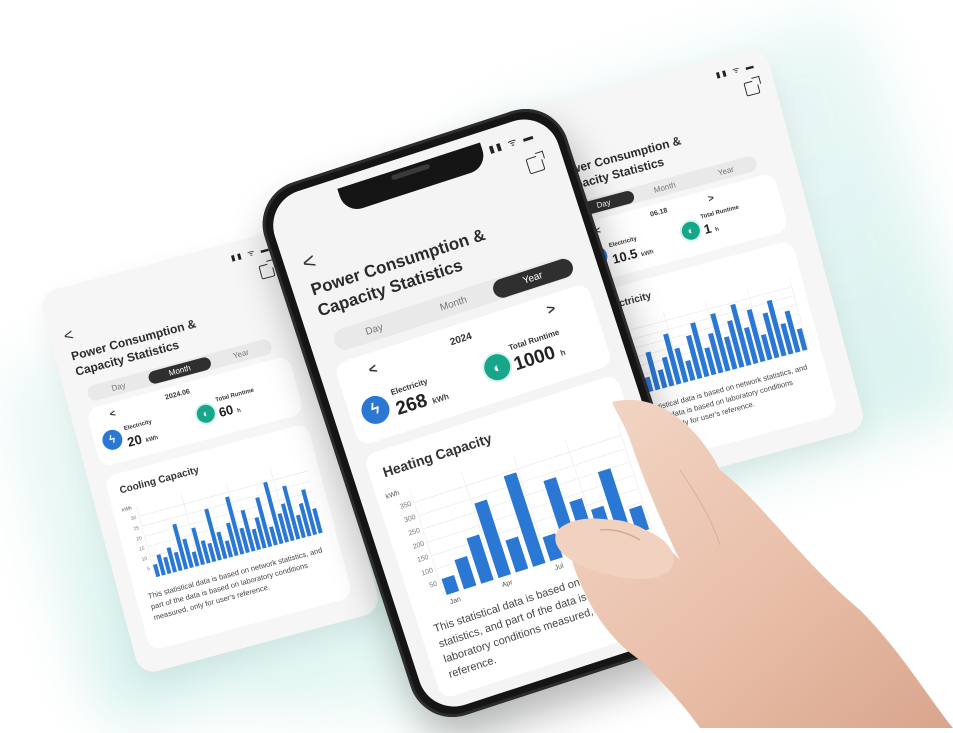  What do you see at coordinates (455, 601) in the screenshot?
I see `x-tick-label: Jan` at bounding box center [455, 601].